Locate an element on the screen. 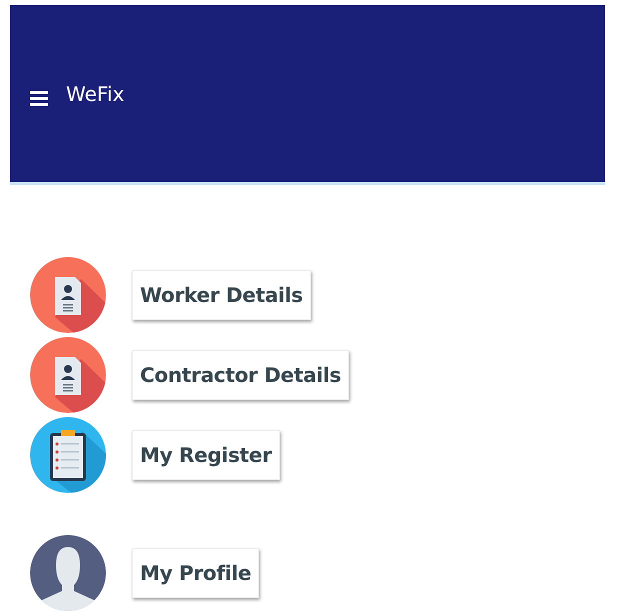 Image resolution: width=619 pixels, height=612 pixels. menu-button: My Profile is located at coordinates (196, 573).